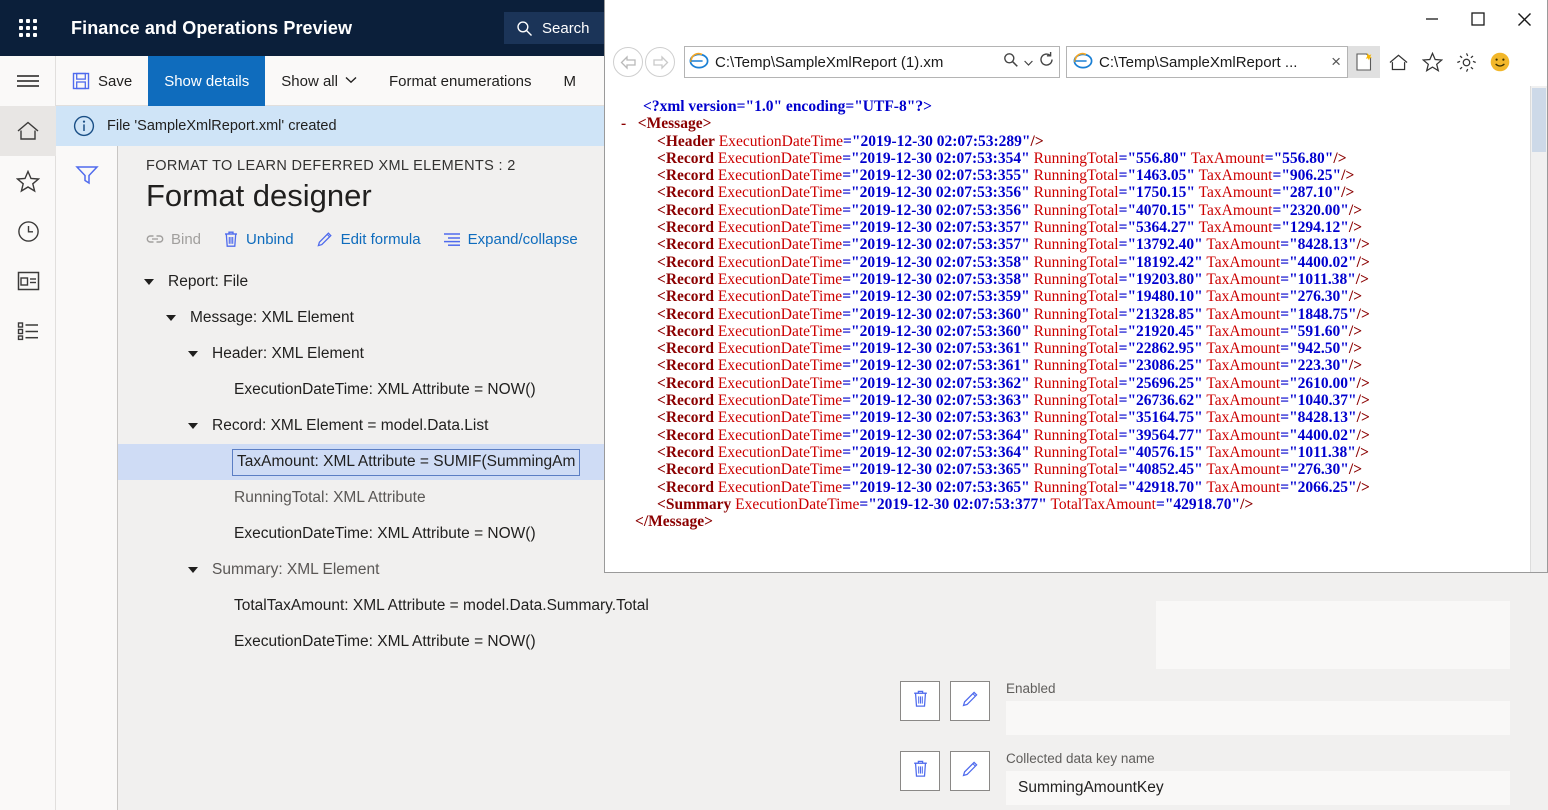 This screenshot has height=810, width=1548. What do you see at coordinates (208, 281) in the screenshot?
I see `tree-node-label: Report: File` at bounding box center [208, 281].